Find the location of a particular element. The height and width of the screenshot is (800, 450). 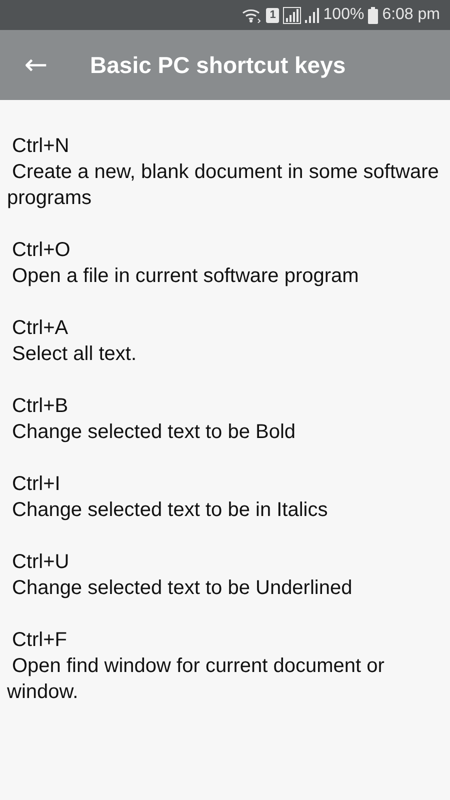

wifi-icon is located at coordinates (252, 15).